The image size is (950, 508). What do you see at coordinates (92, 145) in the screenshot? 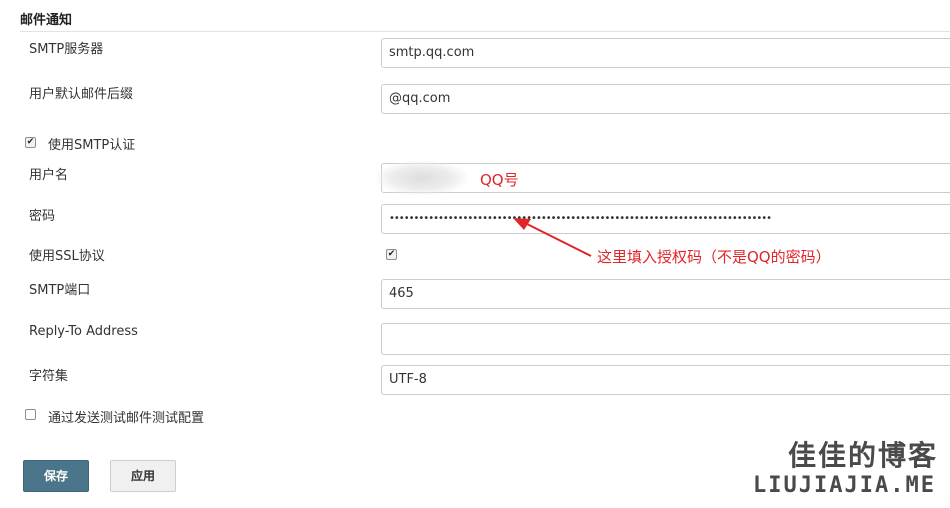
I see `smtp-auth-label: 使用SMTP认证` at bounding box center [92, 145].